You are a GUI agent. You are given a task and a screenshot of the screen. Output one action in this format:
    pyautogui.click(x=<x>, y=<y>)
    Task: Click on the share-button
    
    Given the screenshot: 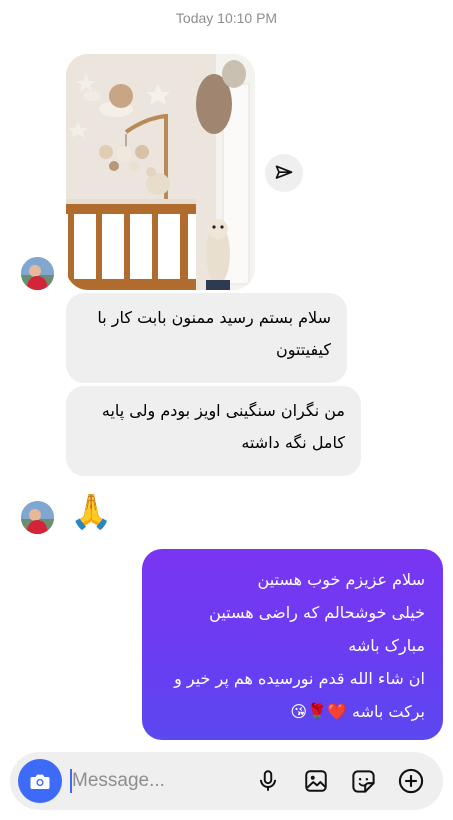 What is the action you would take?
    pyautogui.click(x=284, y=173)
    